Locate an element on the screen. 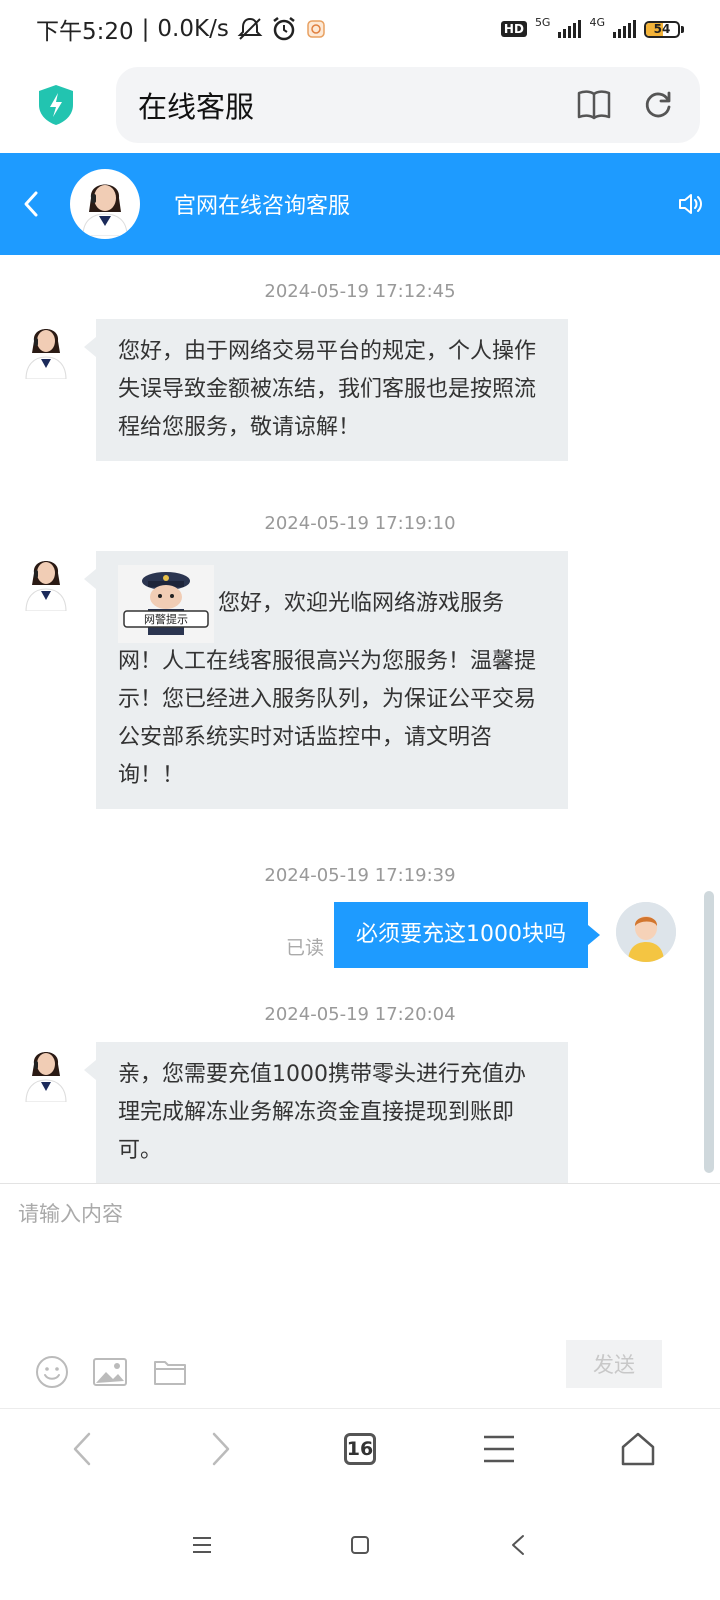  status-left: 下午5:20 | 0.0K/s is located at coordinates (181, 29).